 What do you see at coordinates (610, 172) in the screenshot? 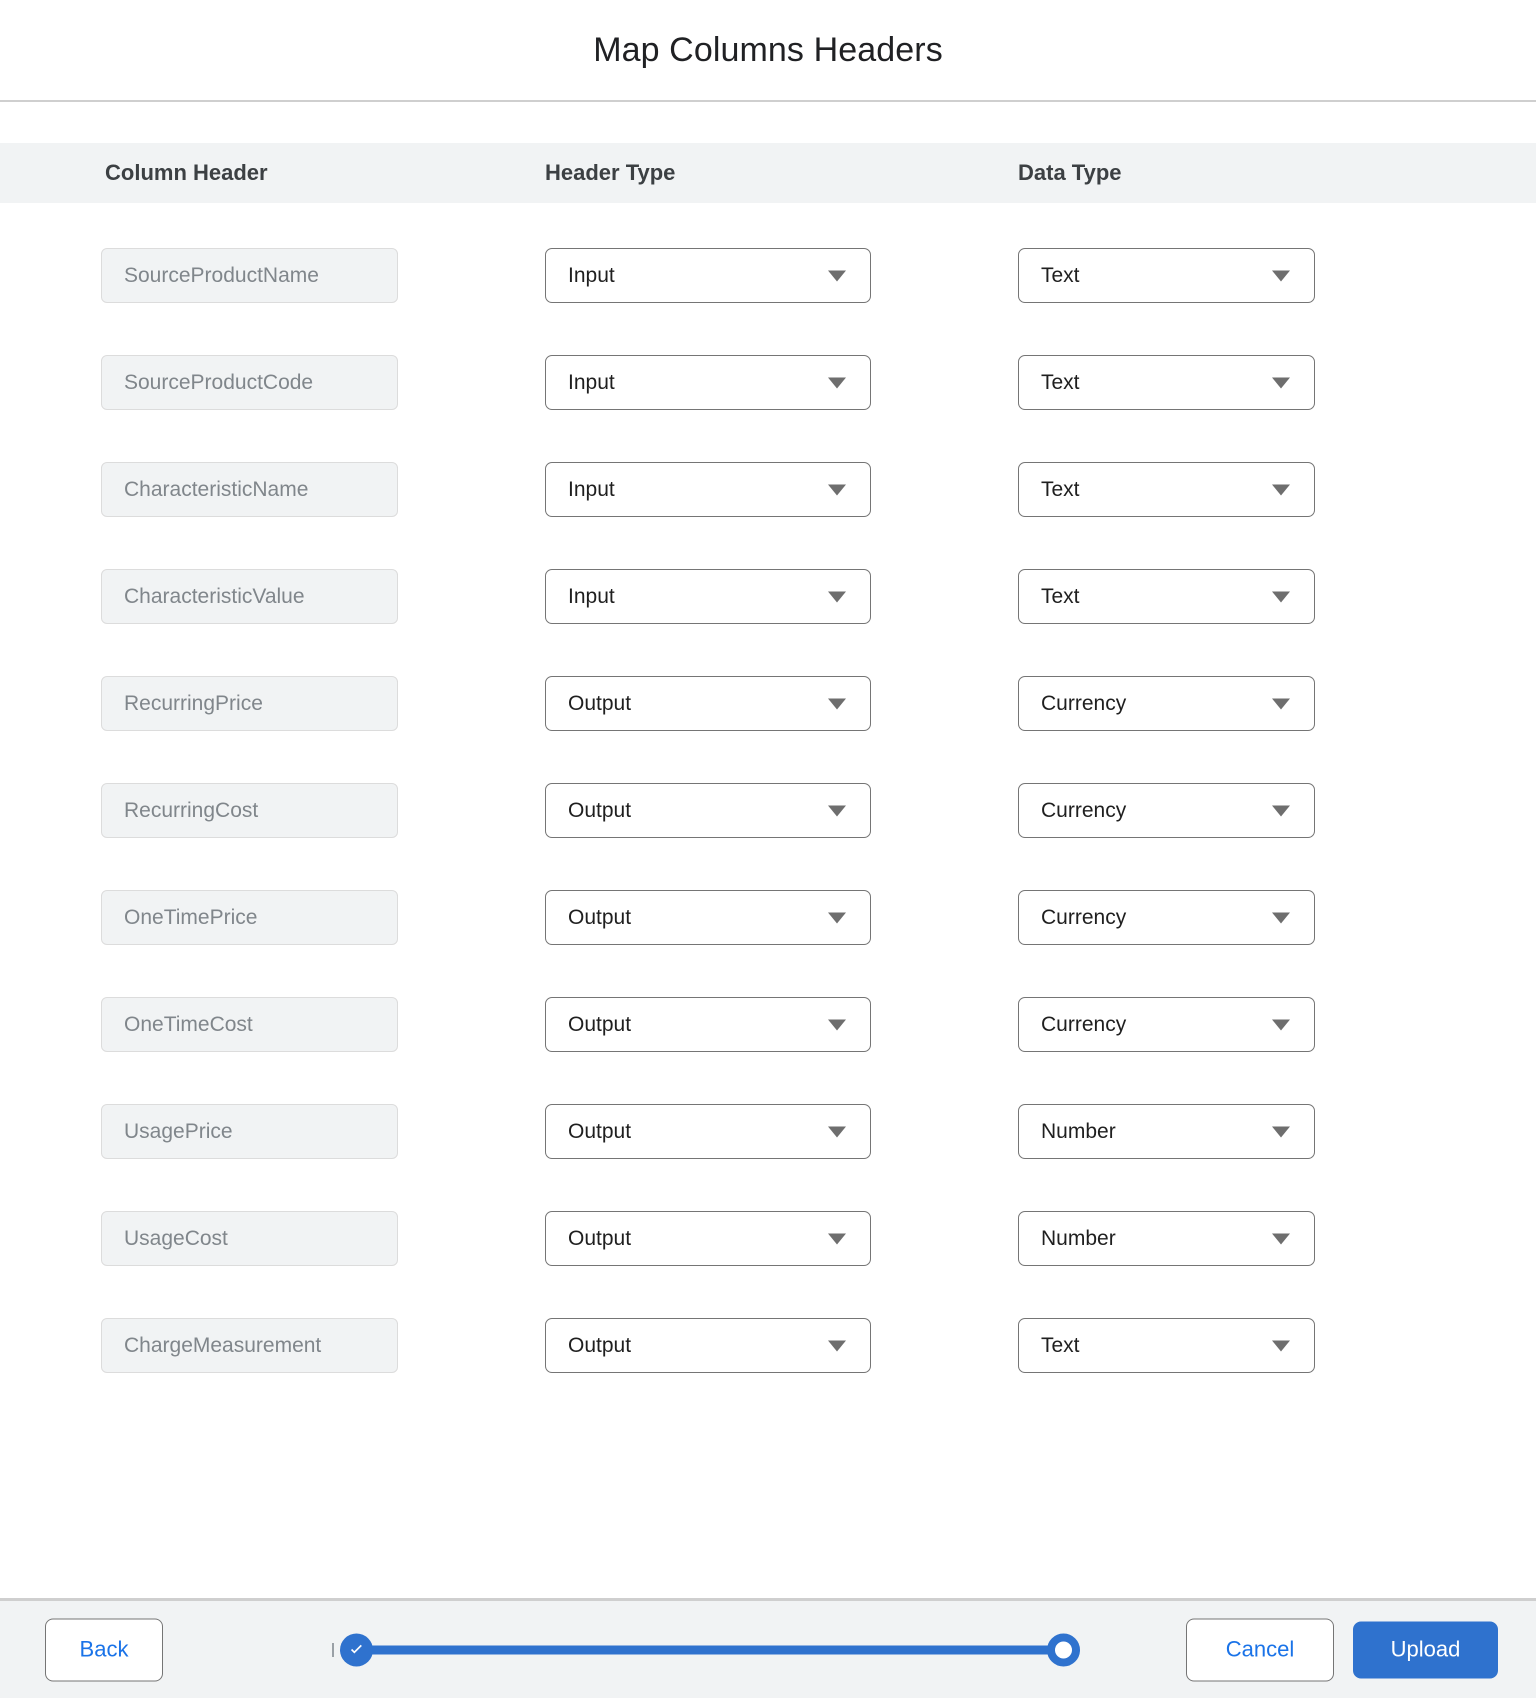
I see `column-header-label-header-type: Header Type` at bounding box center [610, 172].